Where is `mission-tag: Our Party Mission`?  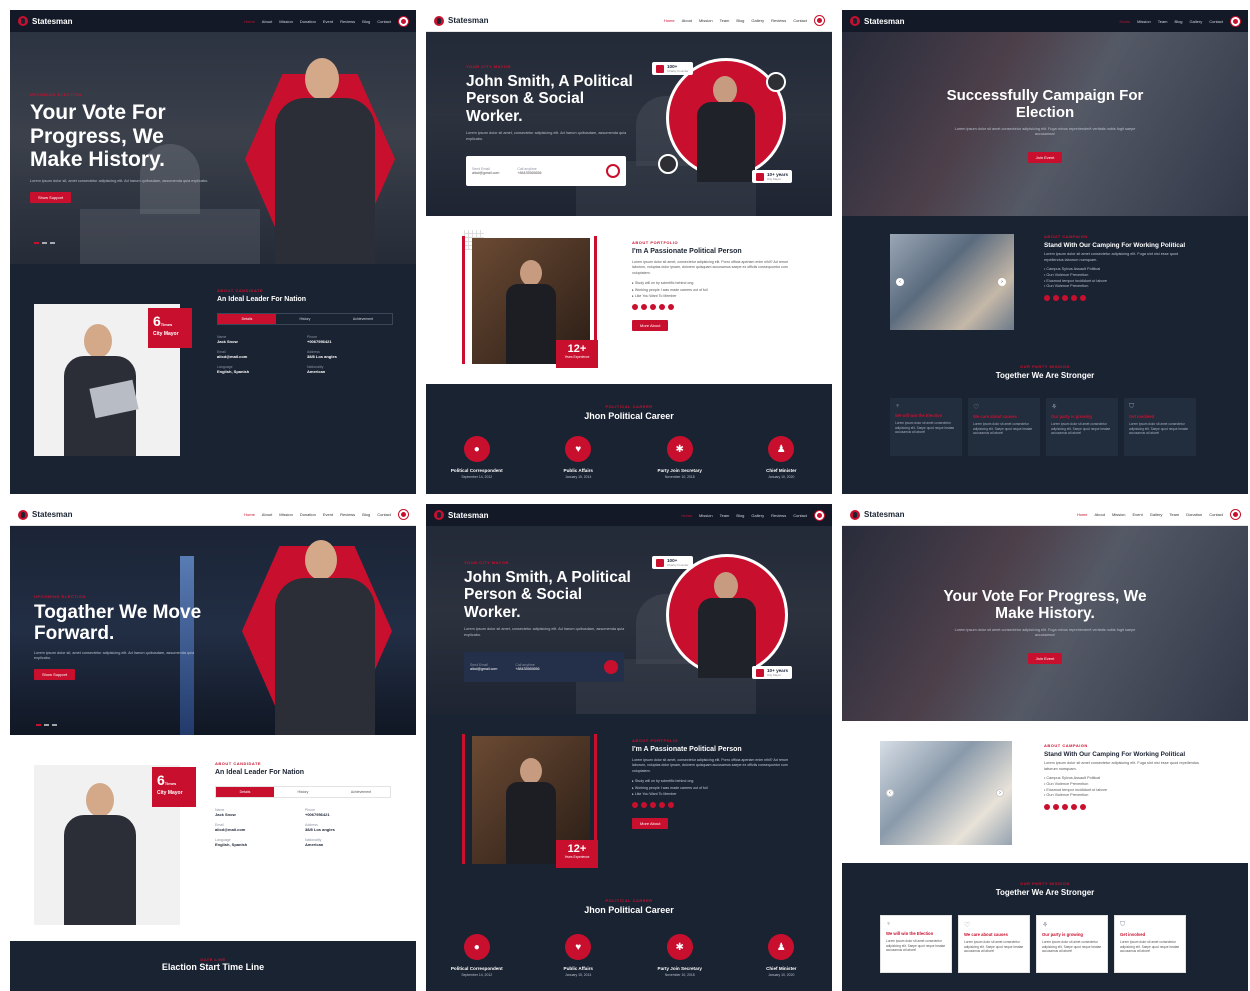 mission-tag: Our Party Mission is located at coordinates (1045, 366).